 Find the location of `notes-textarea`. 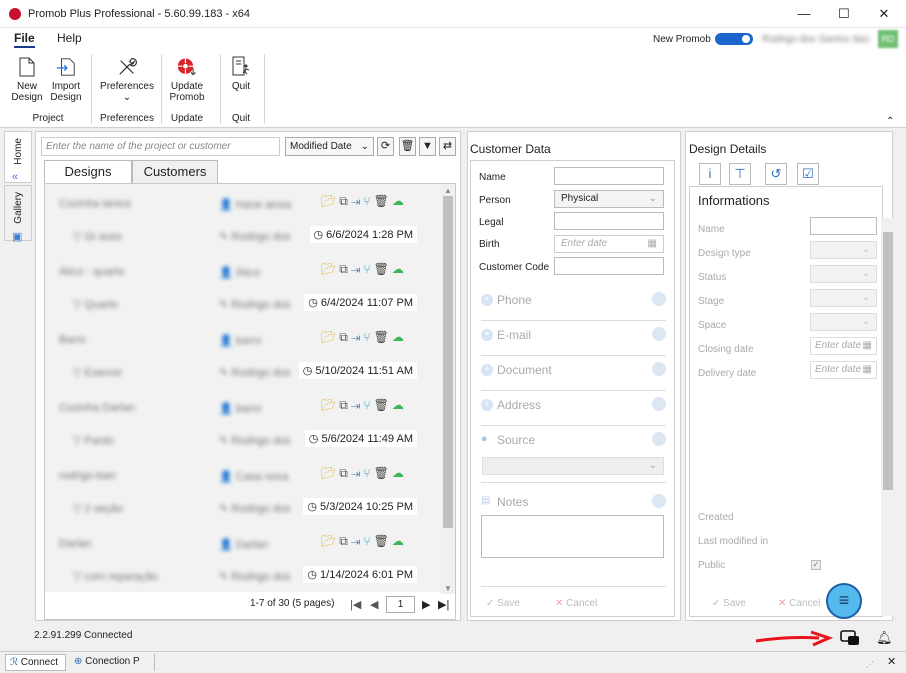

notes-textarea is located at coordinates (572, 536).